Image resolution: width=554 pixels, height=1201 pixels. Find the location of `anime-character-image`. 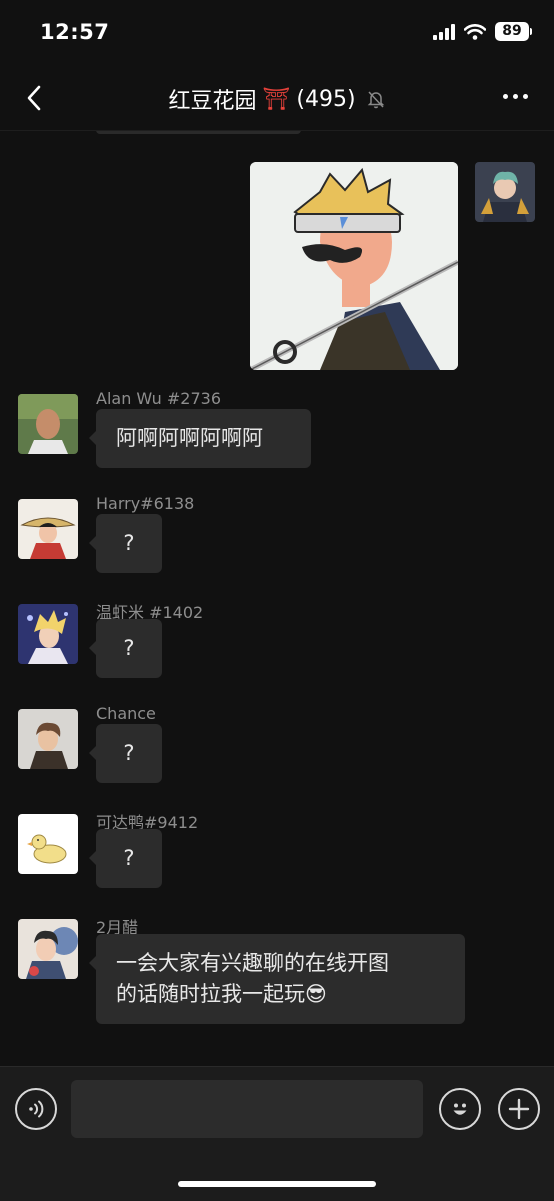

anime-character-image is located at coordinates (354, 266).